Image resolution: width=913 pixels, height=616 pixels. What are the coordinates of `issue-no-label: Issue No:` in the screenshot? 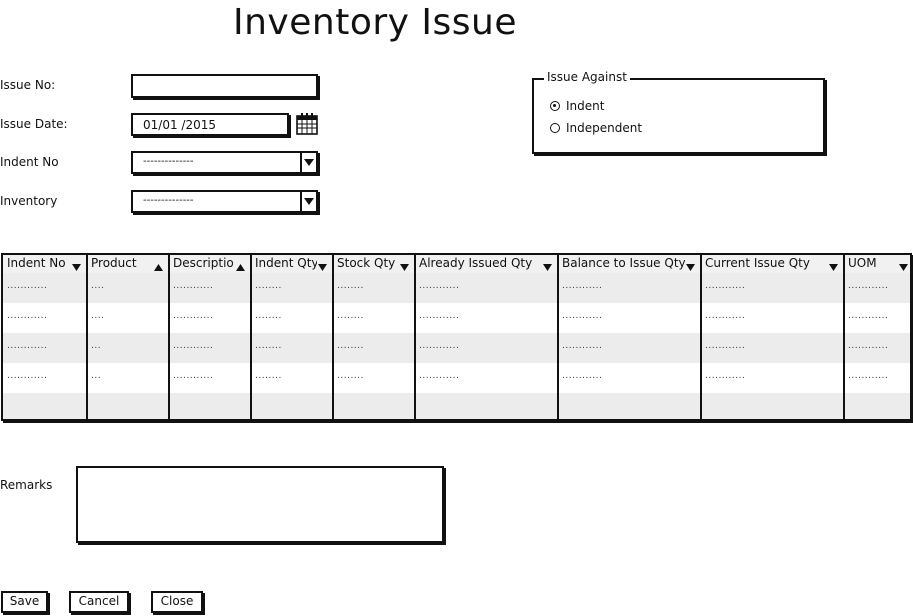 It's located at (28, 85).